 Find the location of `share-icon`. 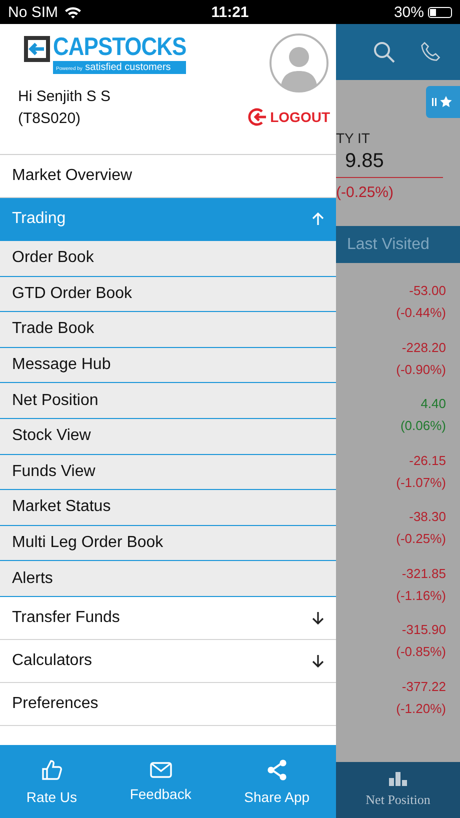

share-icon is located at coordinates (277, 769).